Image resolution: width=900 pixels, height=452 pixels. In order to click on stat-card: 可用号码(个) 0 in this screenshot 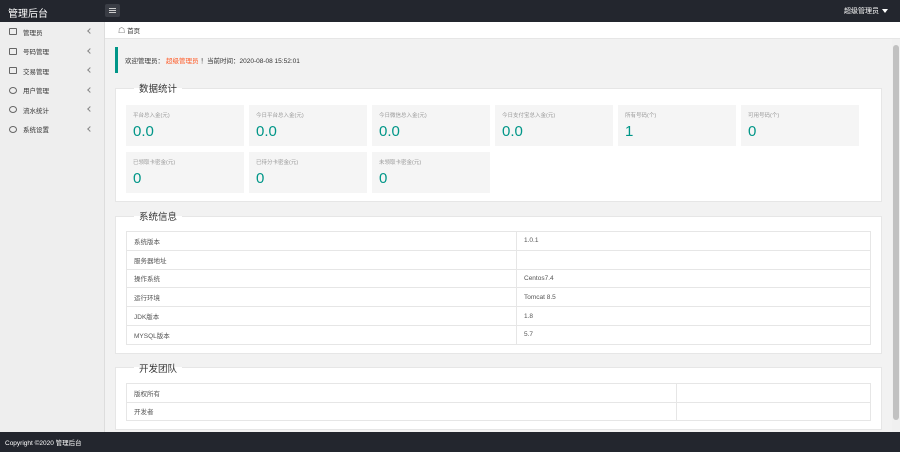, I will do `click(800, 125)`.